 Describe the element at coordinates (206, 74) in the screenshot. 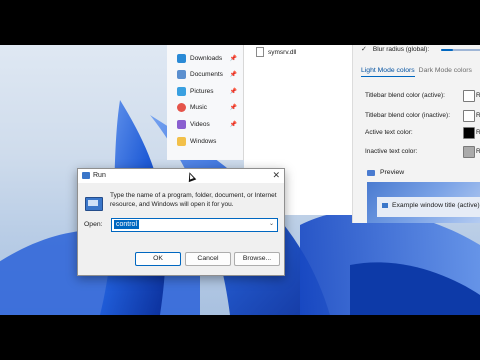

I see `nav-item-label: Documents` at that location.